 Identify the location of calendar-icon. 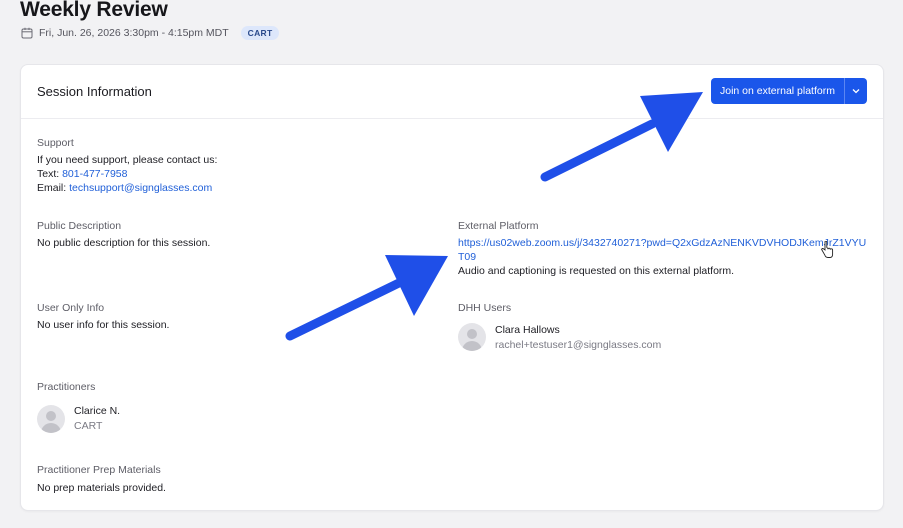
(27, 33).